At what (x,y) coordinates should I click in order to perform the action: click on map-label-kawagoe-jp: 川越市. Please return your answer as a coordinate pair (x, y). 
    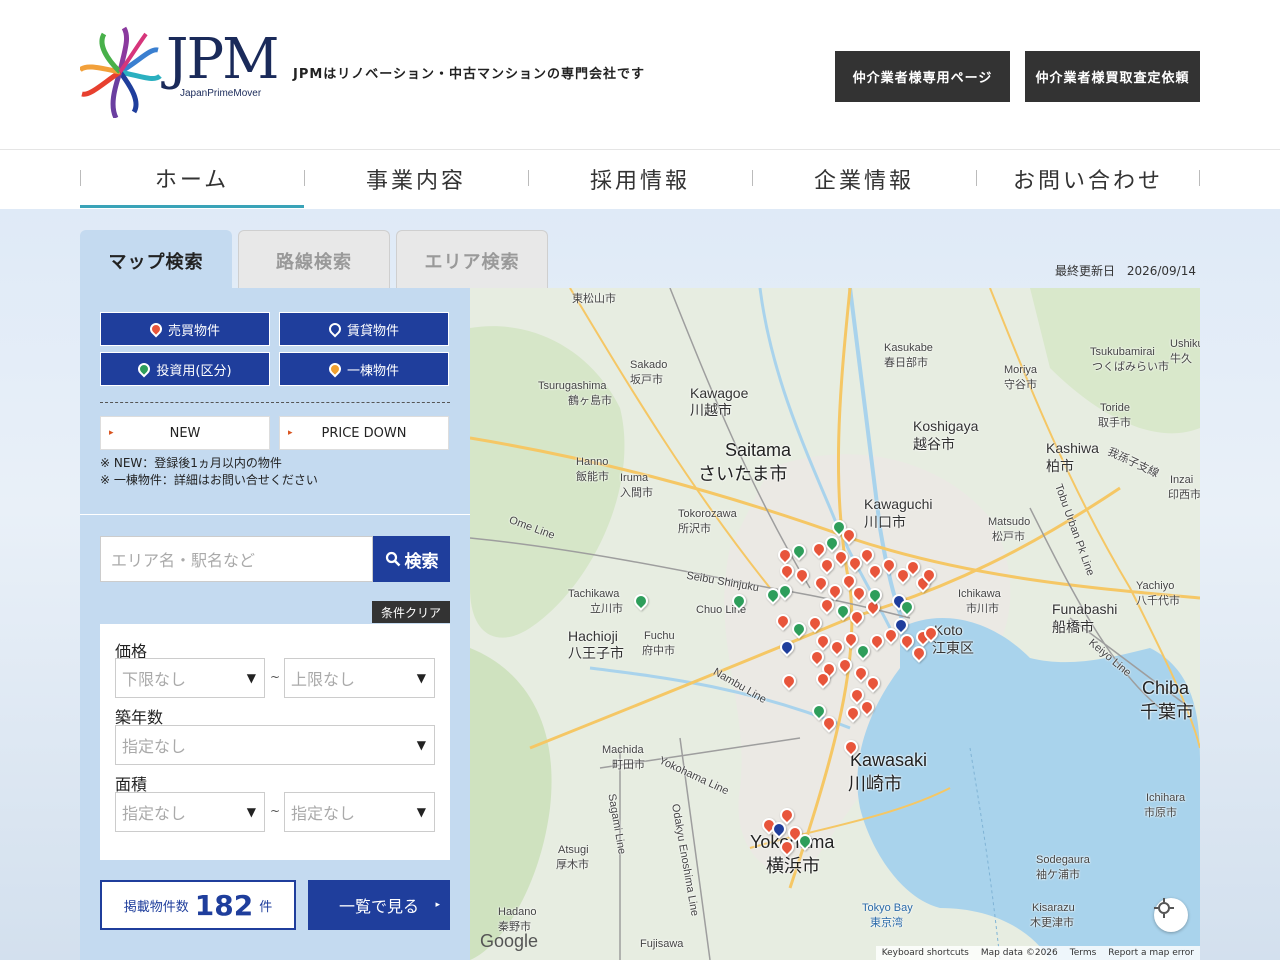
    Looking at the image, I should click on (711, 410).